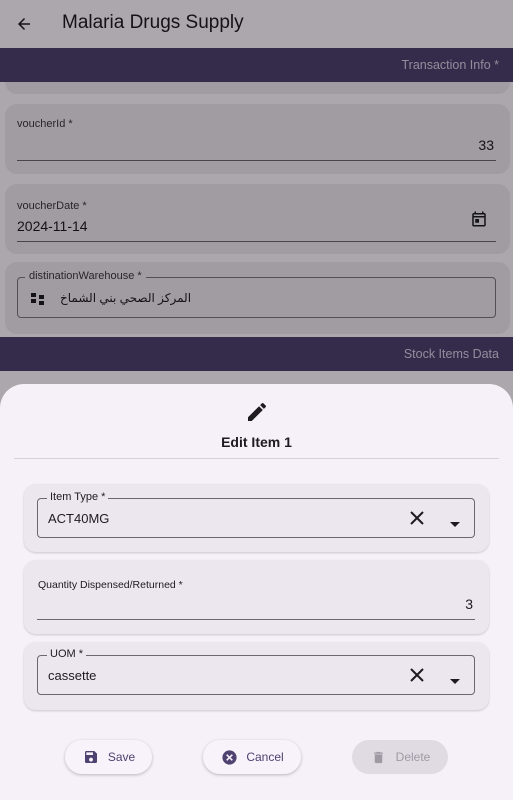 This screenshot has width=513, height=800. Describe the element at coordinates (257, 412) in the screenshot. I see `pencil-icon` at that location.